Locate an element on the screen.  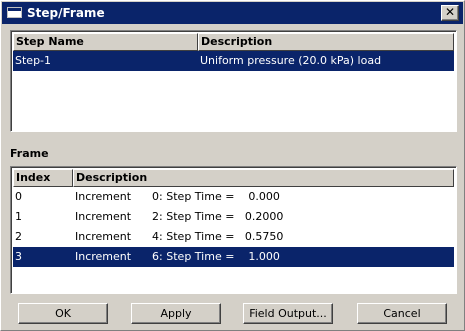
title-bar: Step/Frame ✕ is located at coordinates (232, 13).